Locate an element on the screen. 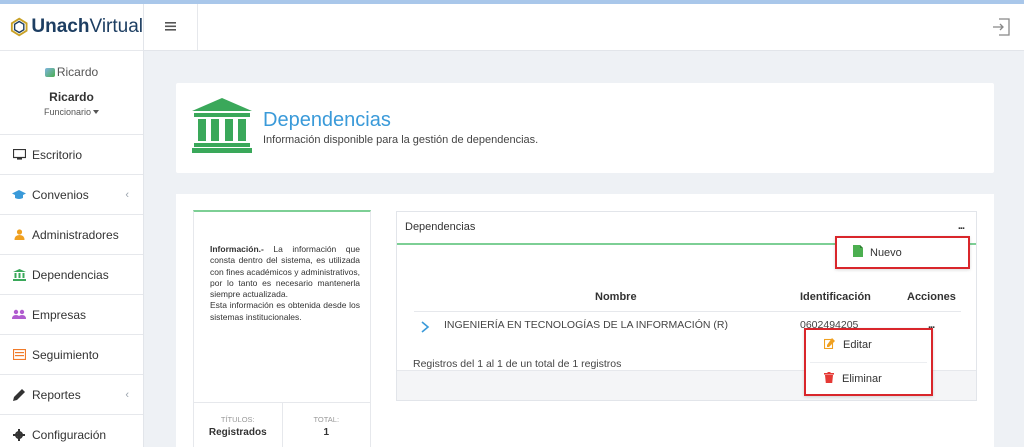 The image size is (1024, 447). sidebar-item-administradores: Administradores is located at coordinates (71, 235).